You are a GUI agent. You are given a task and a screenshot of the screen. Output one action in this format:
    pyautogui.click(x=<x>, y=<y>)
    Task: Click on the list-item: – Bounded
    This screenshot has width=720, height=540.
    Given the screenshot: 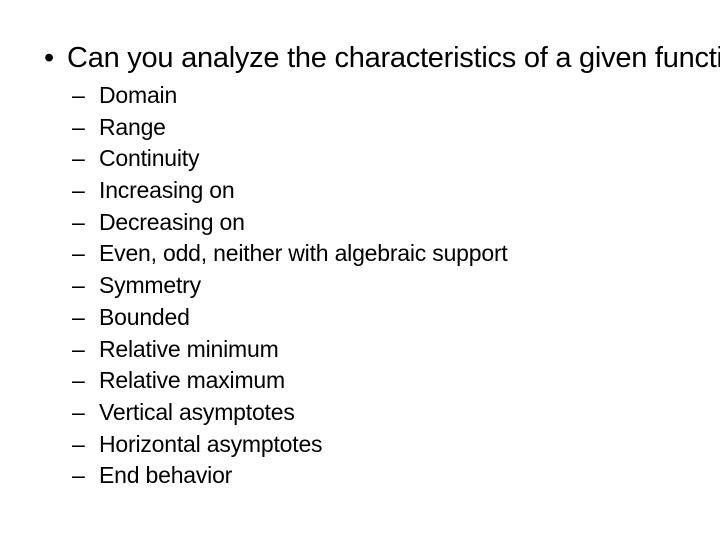 What is the action you would take?
    pyautogui.click(x=290, y=318)
    